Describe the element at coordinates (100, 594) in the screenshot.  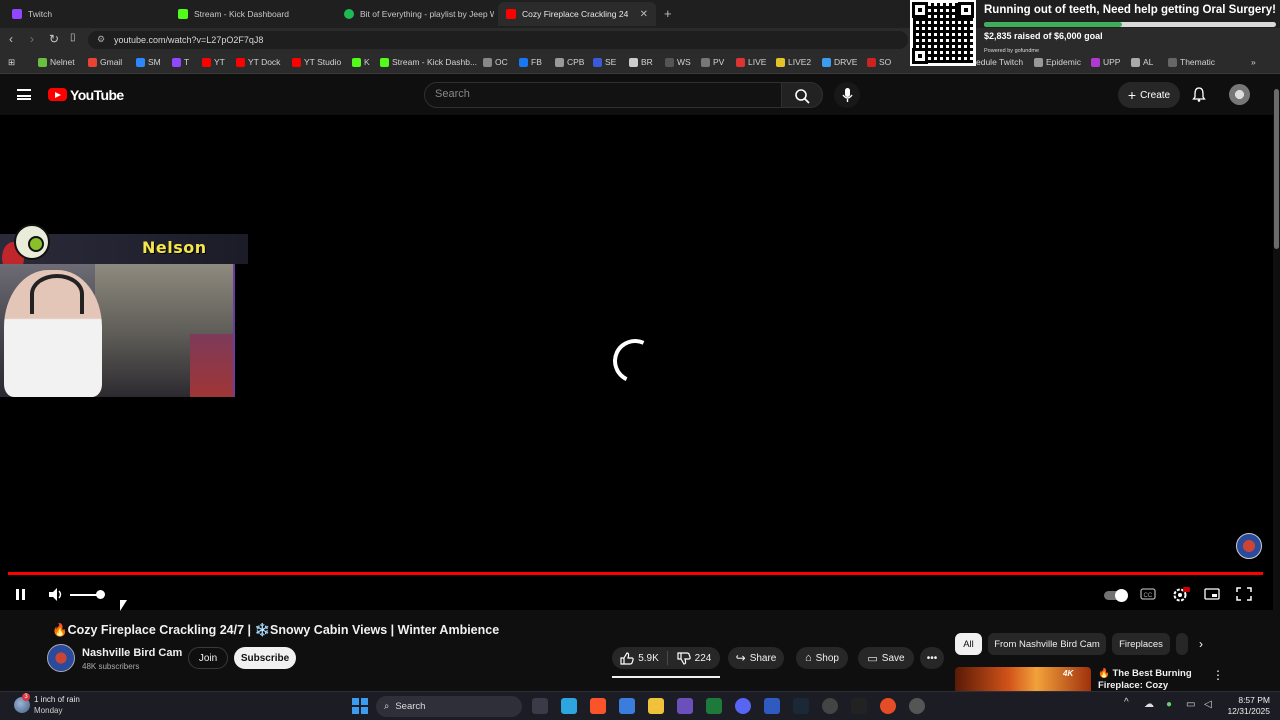
I see `volume-slider-handle` at that location.